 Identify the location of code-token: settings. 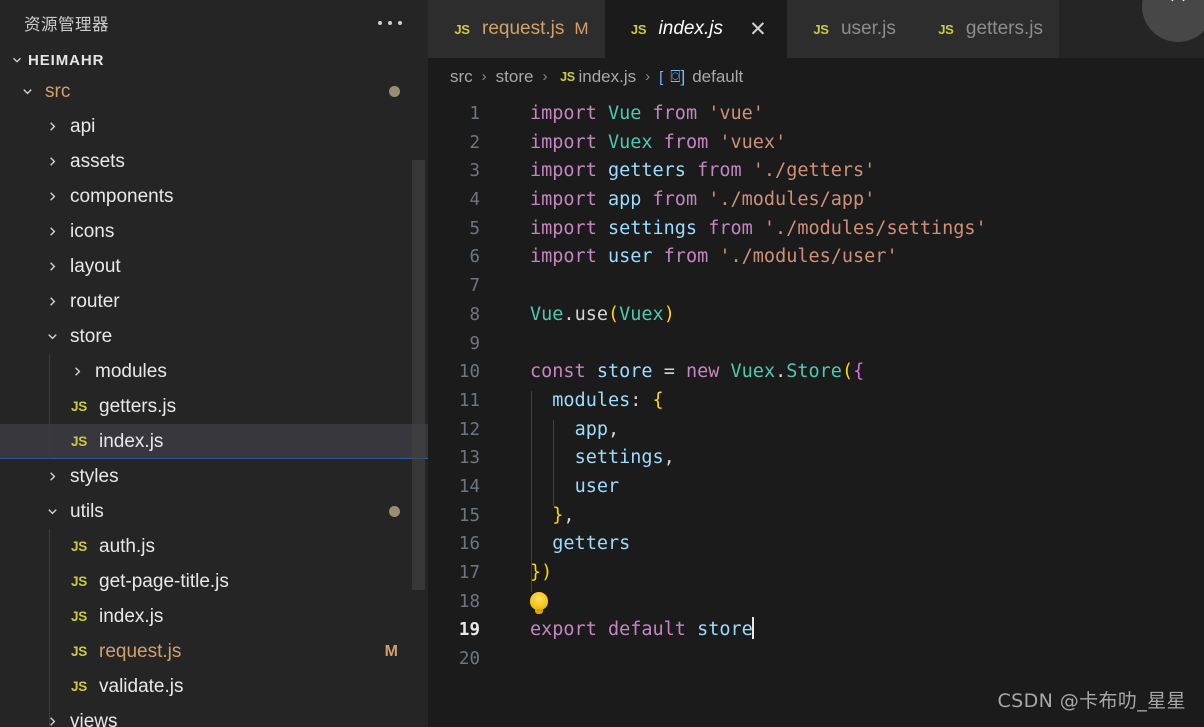
(652, 228).